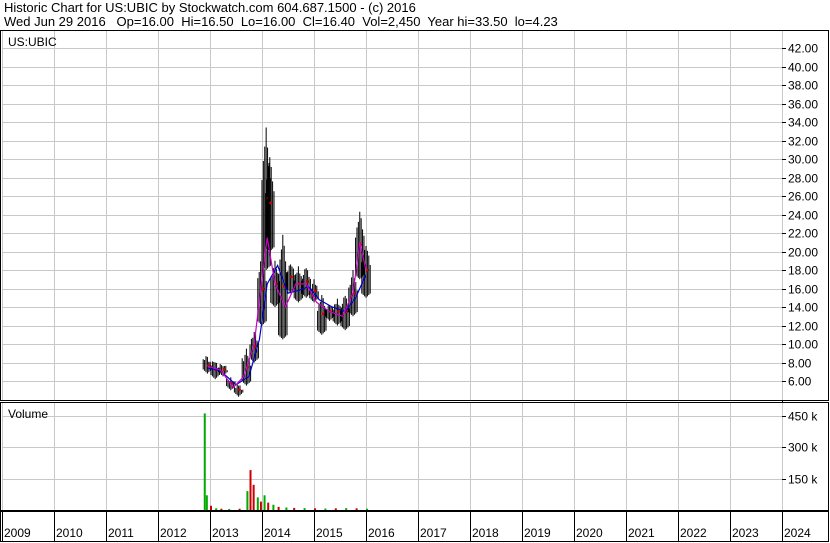 The width and height of the screenshot is (830, 543). What do you see at coordinates (803, 216) in the screenshot?
I see `price-tick-label: 24.00` at bounding box center [803, 216].